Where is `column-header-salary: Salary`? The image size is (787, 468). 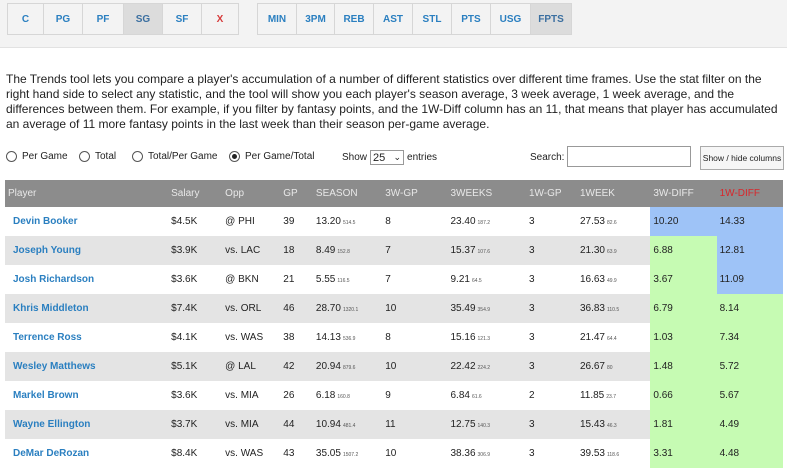 column-header-salary: Salary is located at coordinates (195, 193).